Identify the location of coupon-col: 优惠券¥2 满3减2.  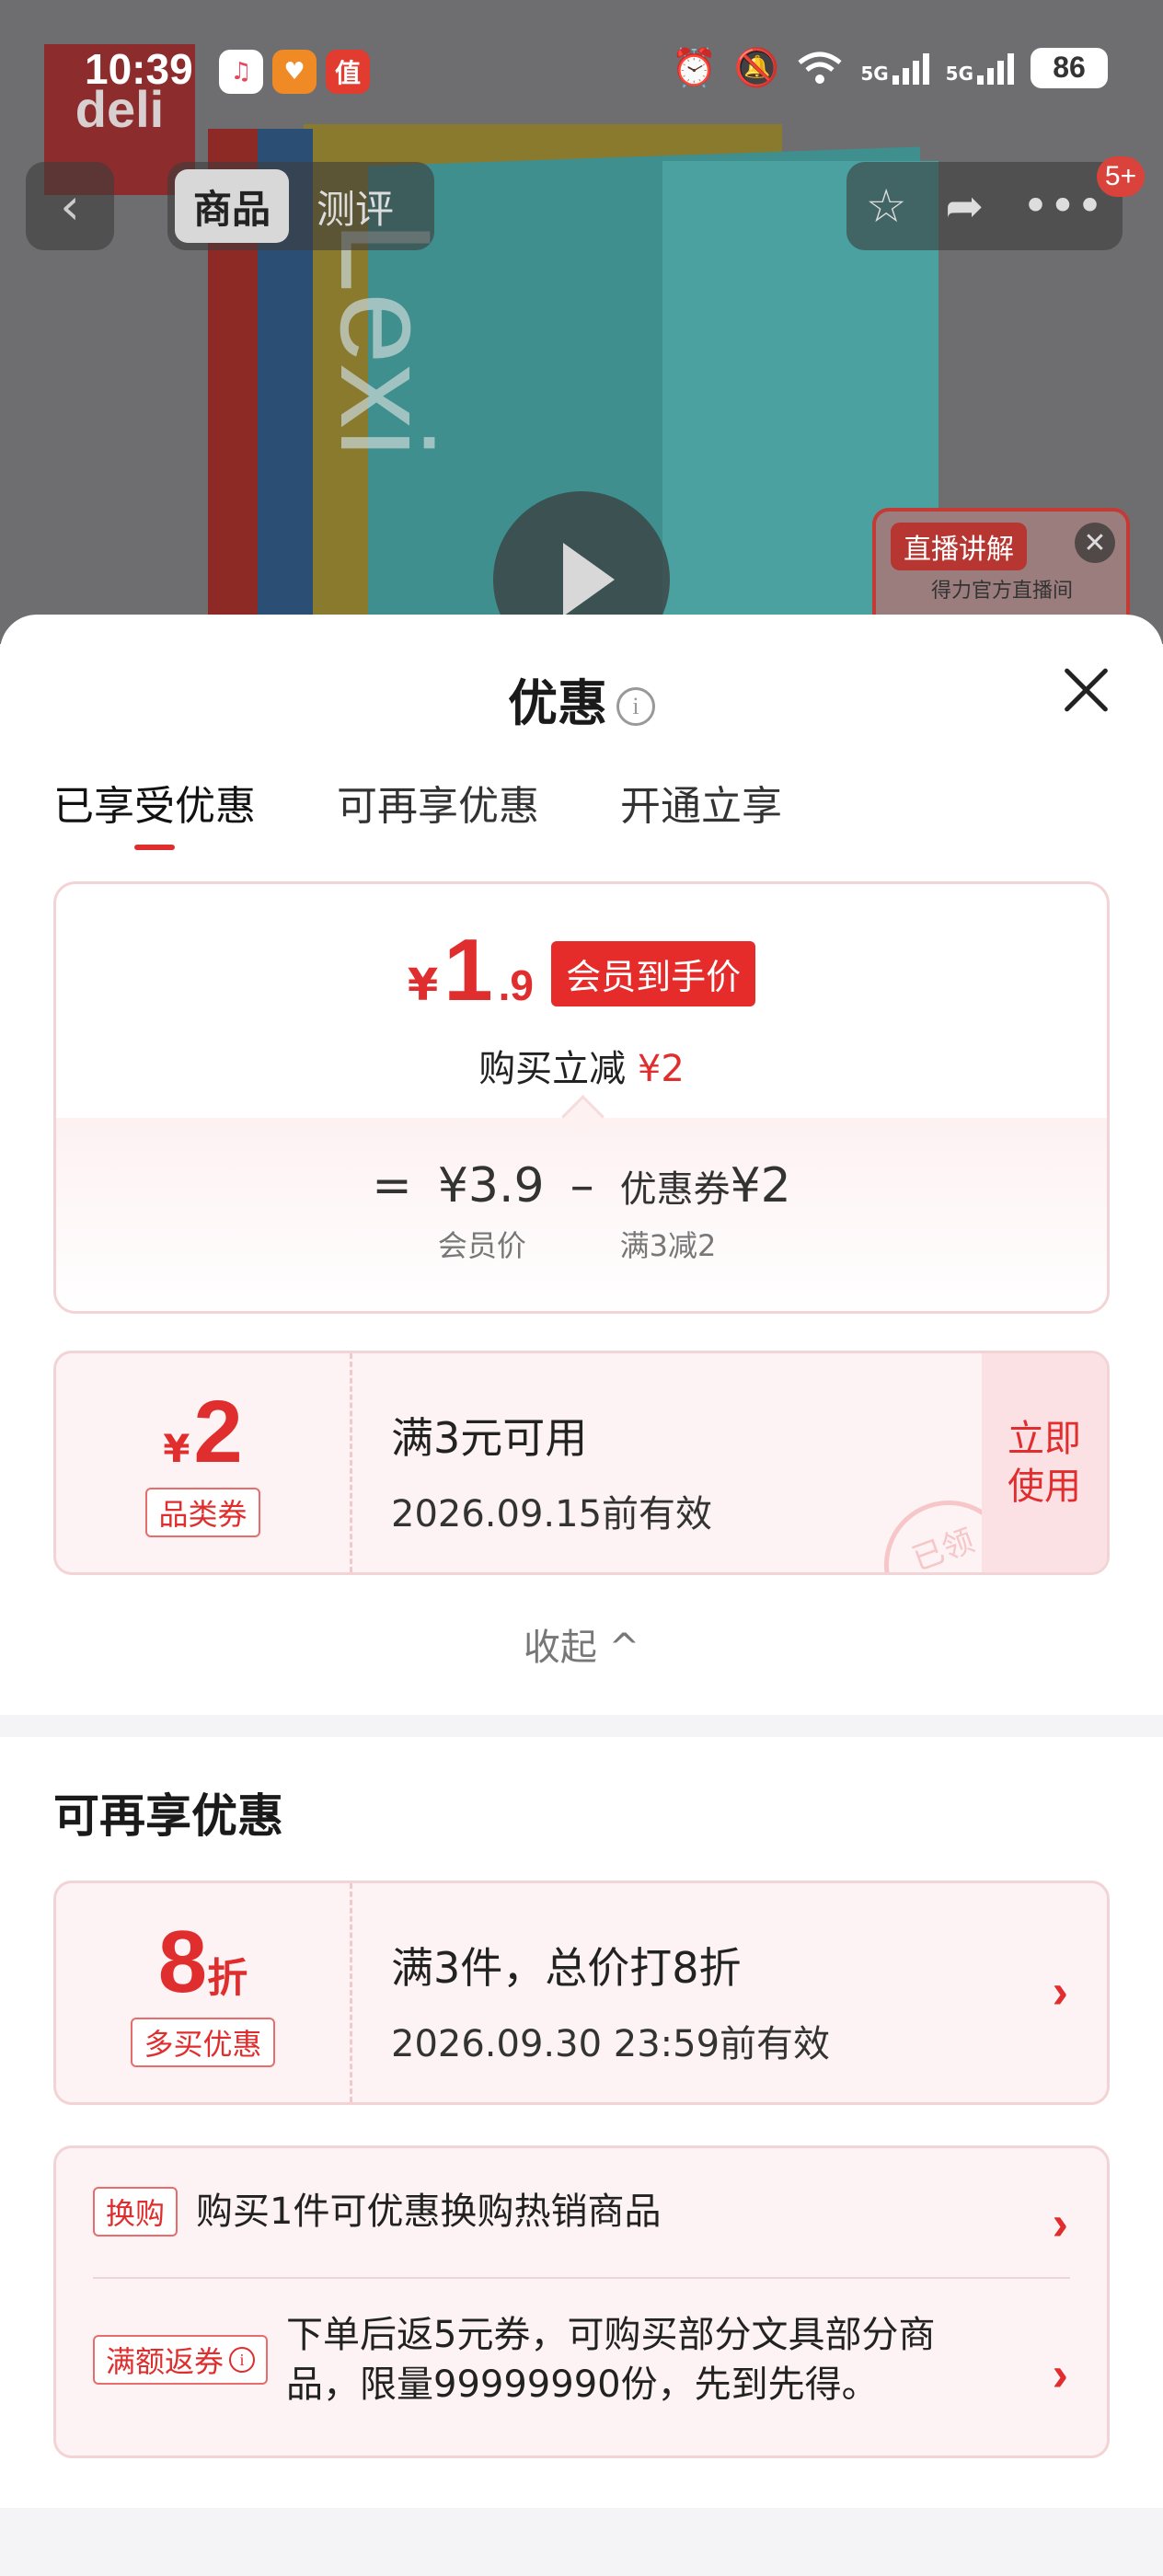
(705, 1211).